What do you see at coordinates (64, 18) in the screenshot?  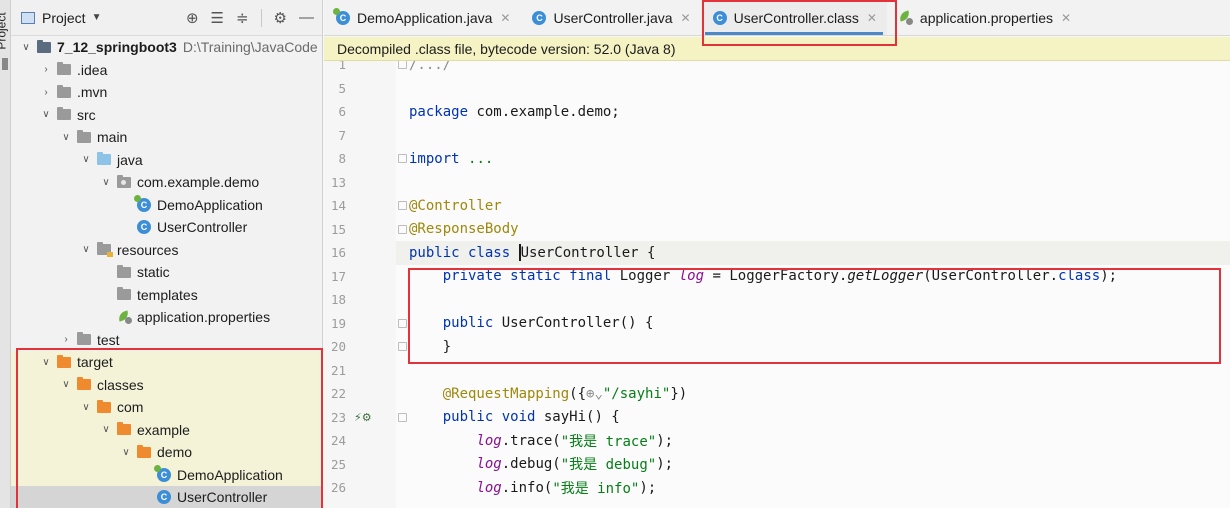 I see `project-panel-title: Project` at bounding box center [64, 18].